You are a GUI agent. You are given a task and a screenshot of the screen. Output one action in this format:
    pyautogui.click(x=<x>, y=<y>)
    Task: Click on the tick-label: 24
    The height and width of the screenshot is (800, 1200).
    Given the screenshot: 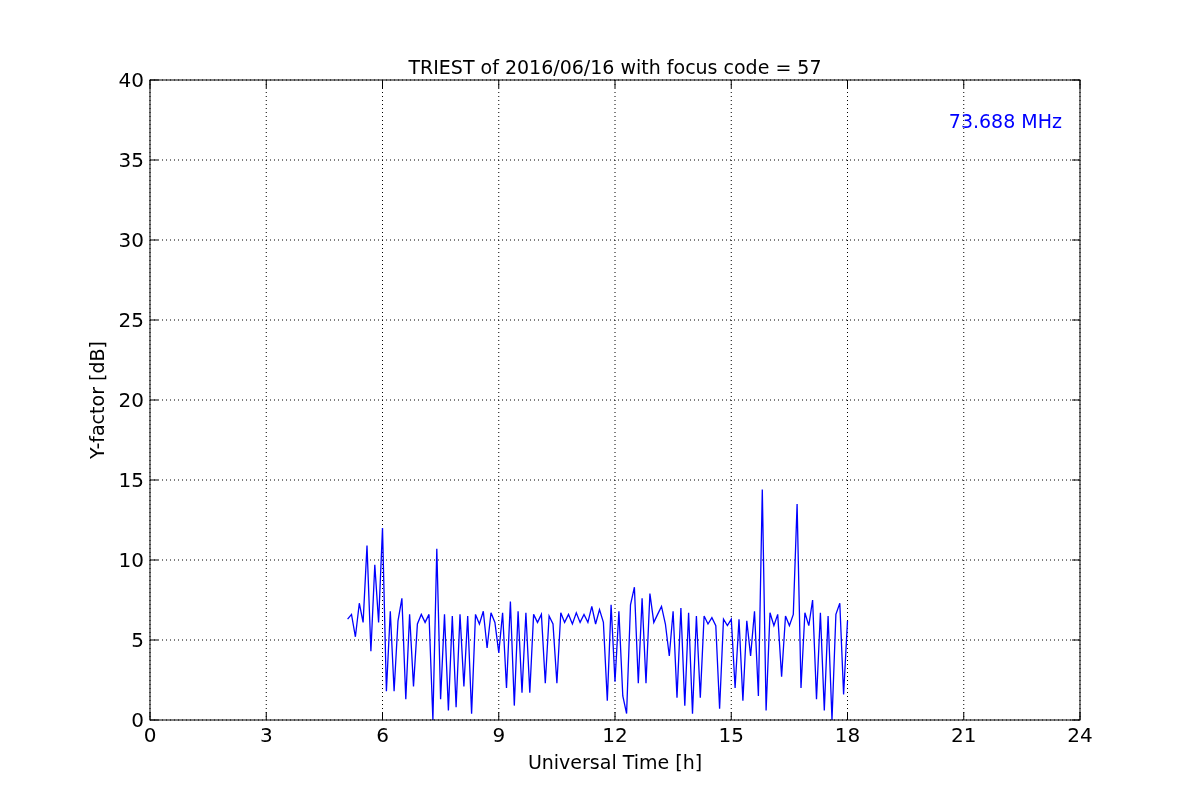 What is the action you would take?
    pyautogui.click(x=1080, y=735)
    